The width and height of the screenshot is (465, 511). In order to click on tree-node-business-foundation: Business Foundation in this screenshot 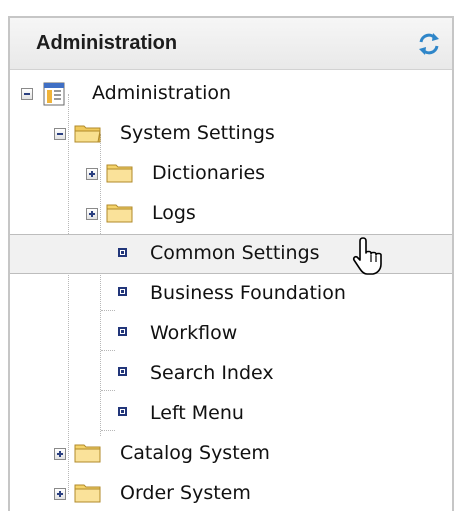, I will do `click(231, 294)`.